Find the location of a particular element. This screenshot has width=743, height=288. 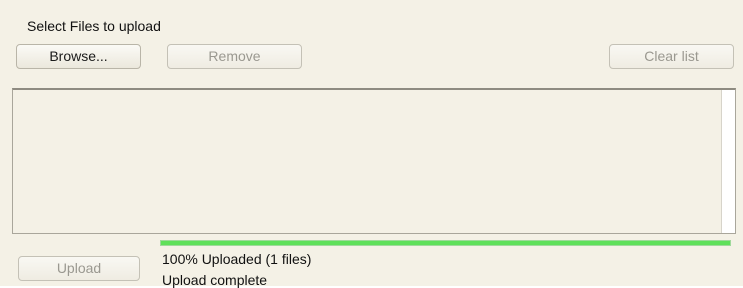

upload-summary-text: 100% Uploaded (1 files) is located at coordinates (237, 259).